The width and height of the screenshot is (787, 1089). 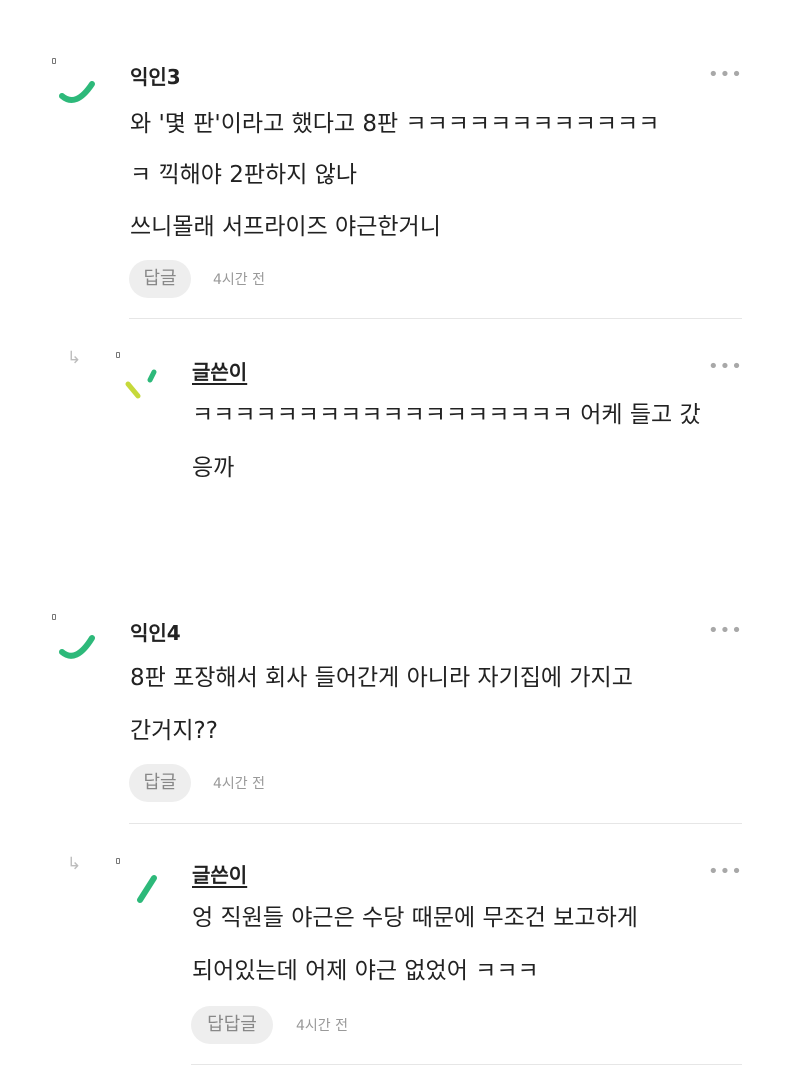 What do you see at coordinates (232, 1025) in the screenshot?
I see `reply-to-reply-button: 답답글` at bounding box center [232, 1025].